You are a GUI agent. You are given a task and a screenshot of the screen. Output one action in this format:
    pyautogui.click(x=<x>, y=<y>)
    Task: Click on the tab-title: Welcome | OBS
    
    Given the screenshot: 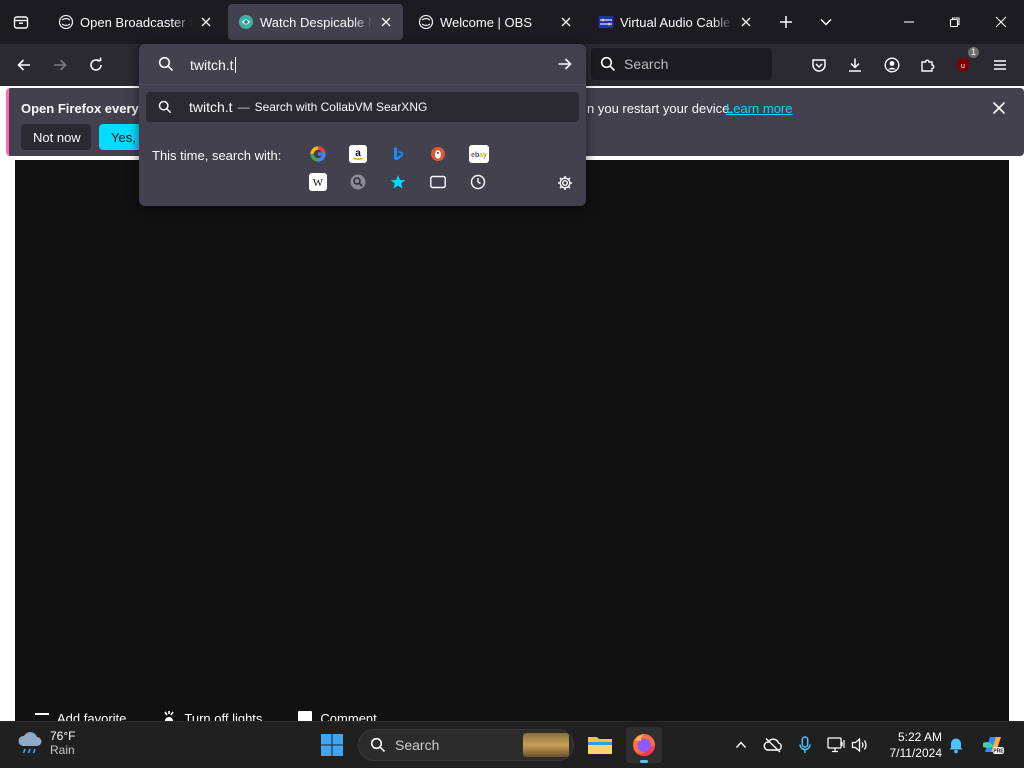 What is the action you would take?
    pyautogui.click(x=486, y=22)
    